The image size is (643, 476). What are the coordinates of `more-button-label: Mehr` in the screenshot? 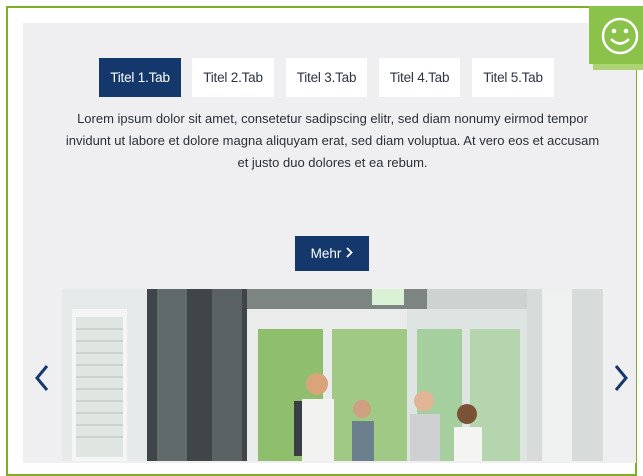 It's located at (326, 253).